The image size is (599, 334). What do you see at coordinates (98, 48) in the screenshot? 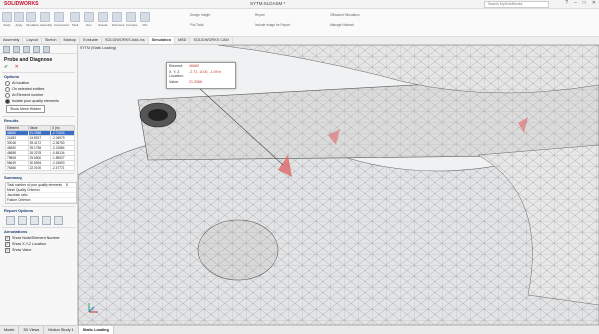
I see `feature-tree-flyout: SYTM (Static Loading)` at bounding box center [98, 48].